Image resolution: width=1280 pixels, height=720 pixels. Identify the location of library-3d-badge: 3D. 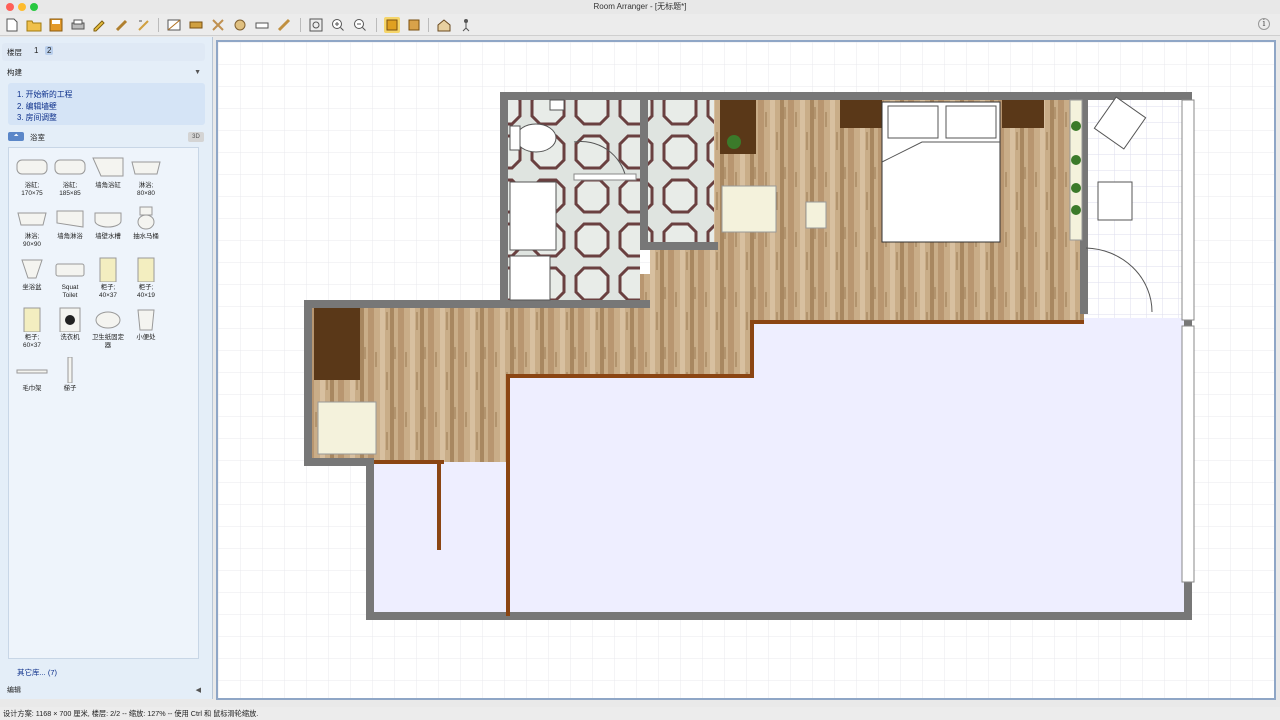
(196, 137).